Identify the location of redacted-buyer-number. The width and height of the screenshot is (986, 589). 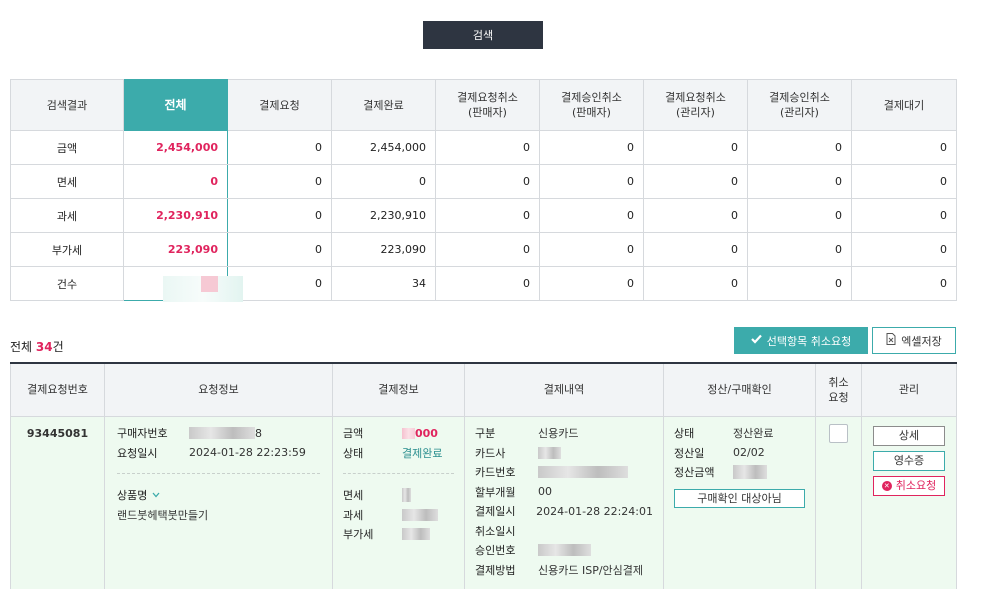
(222, 433).